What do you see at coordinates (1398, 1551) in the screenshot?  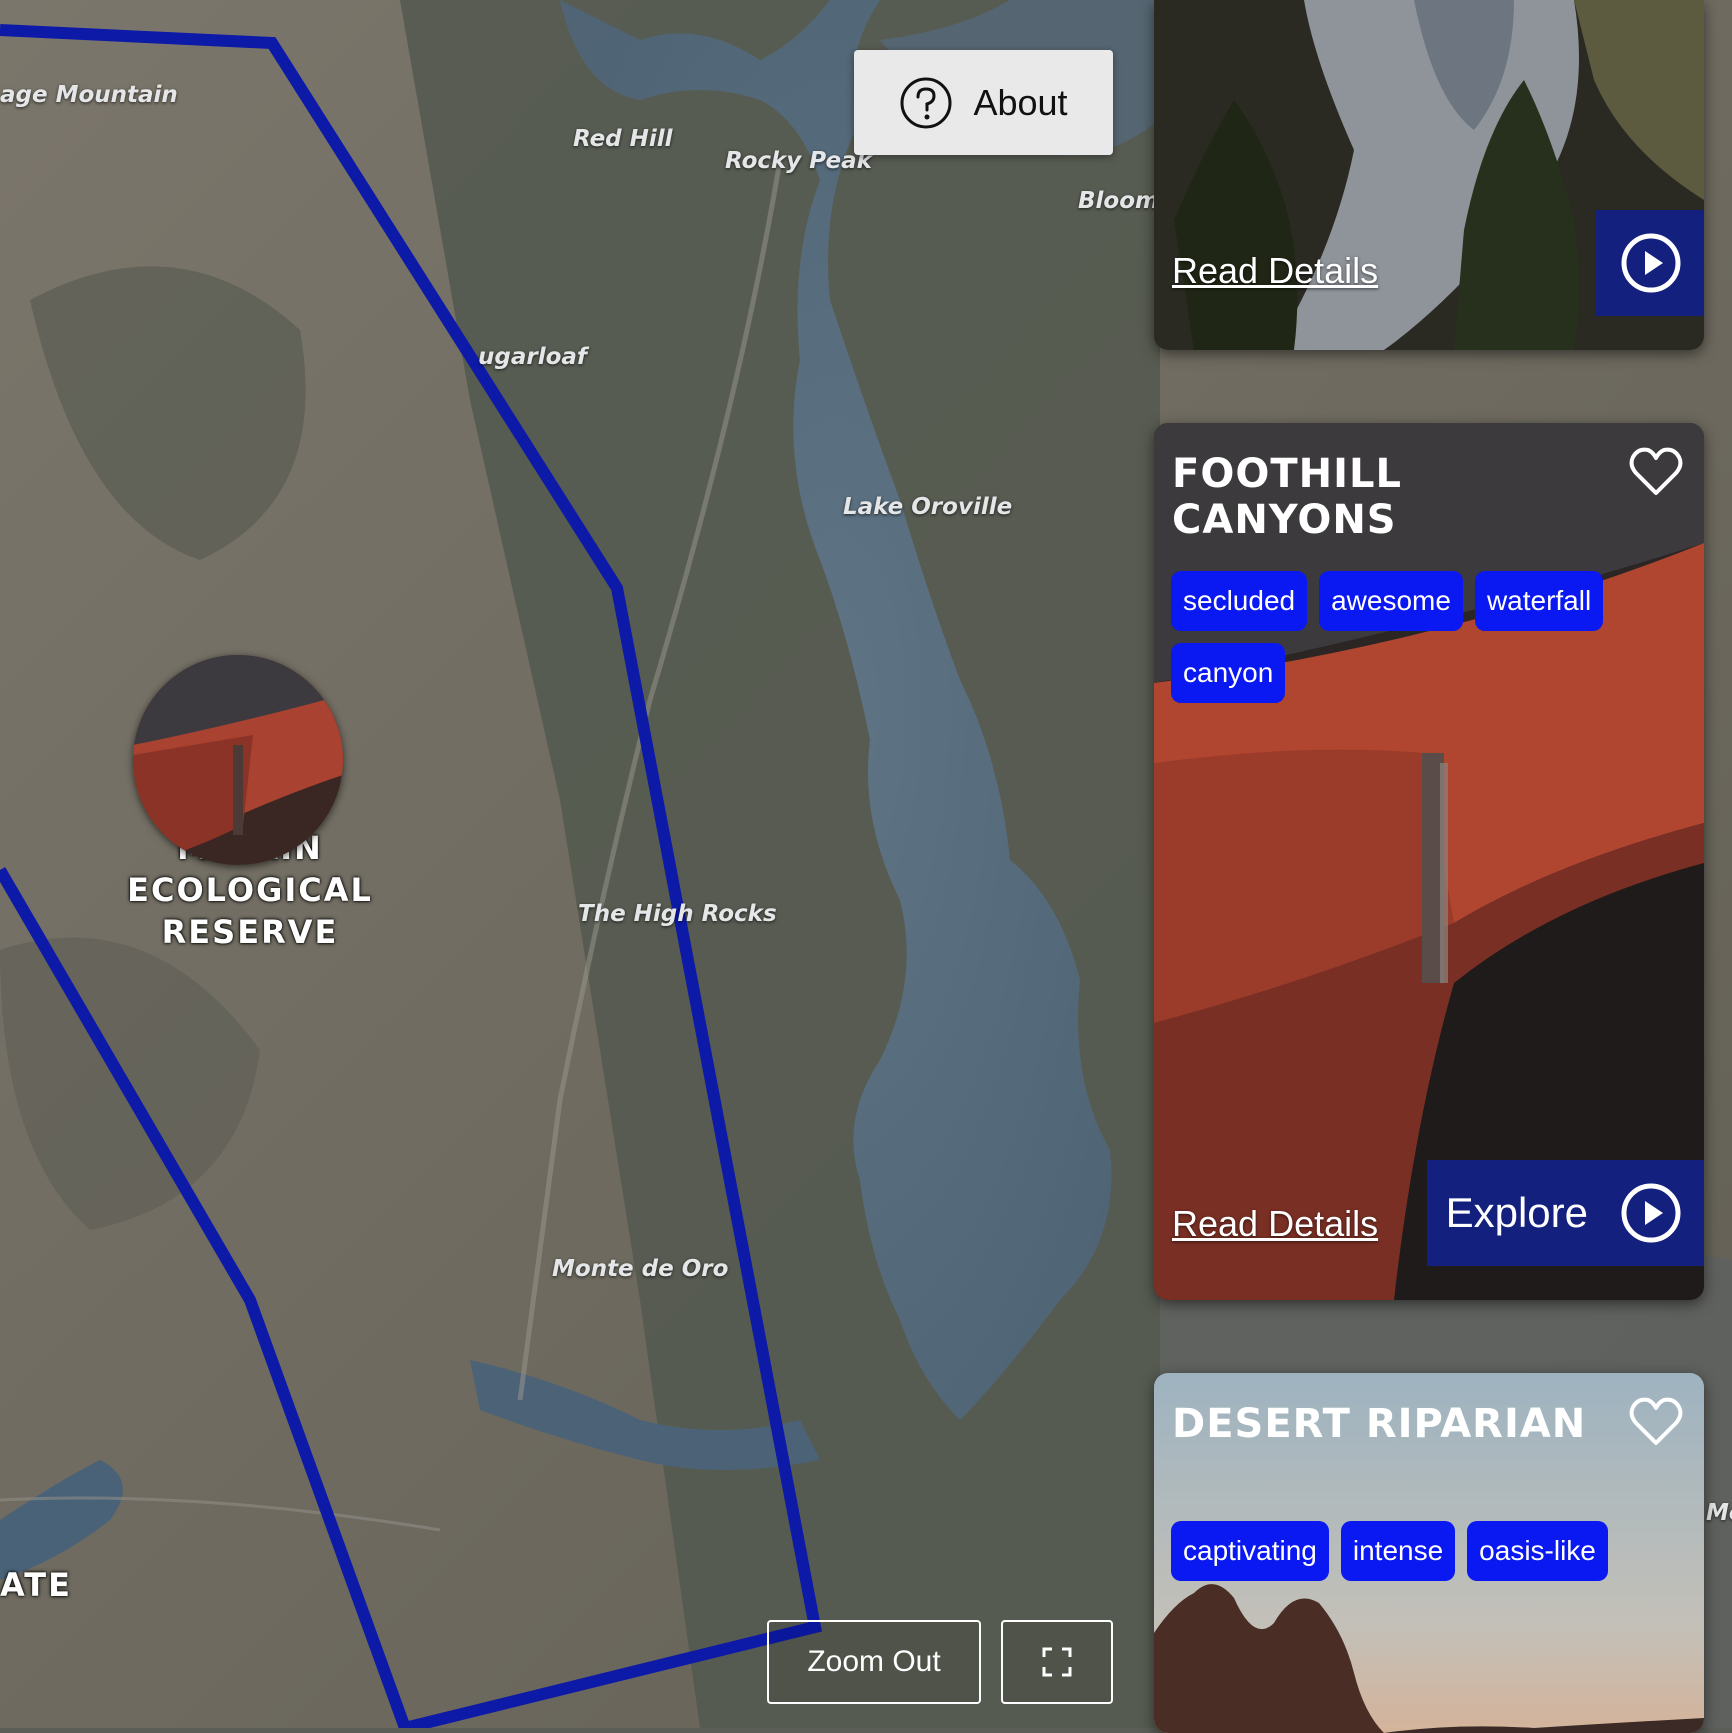 I see `tag-intense: intense` at bounding box center [1398, 1551].